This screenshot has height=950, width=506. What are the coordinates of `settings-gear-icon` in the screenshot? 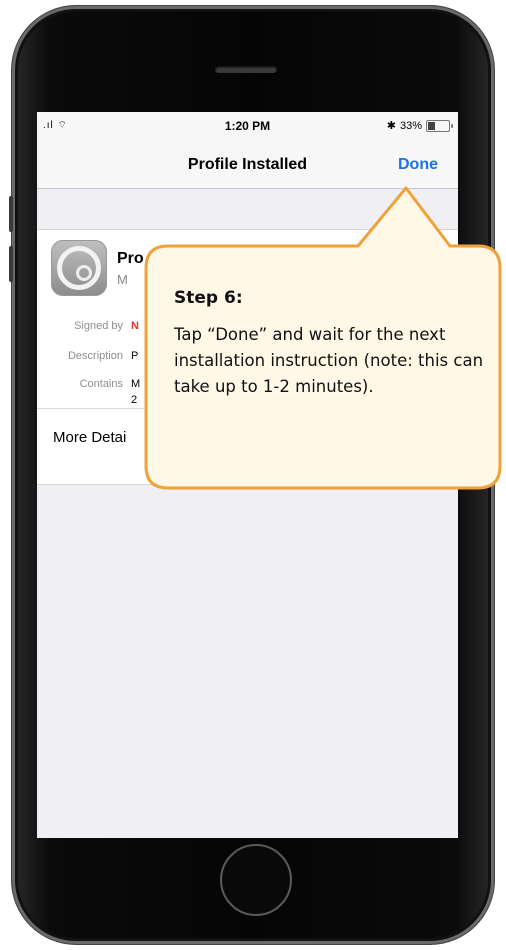 It's located at (79, 268).